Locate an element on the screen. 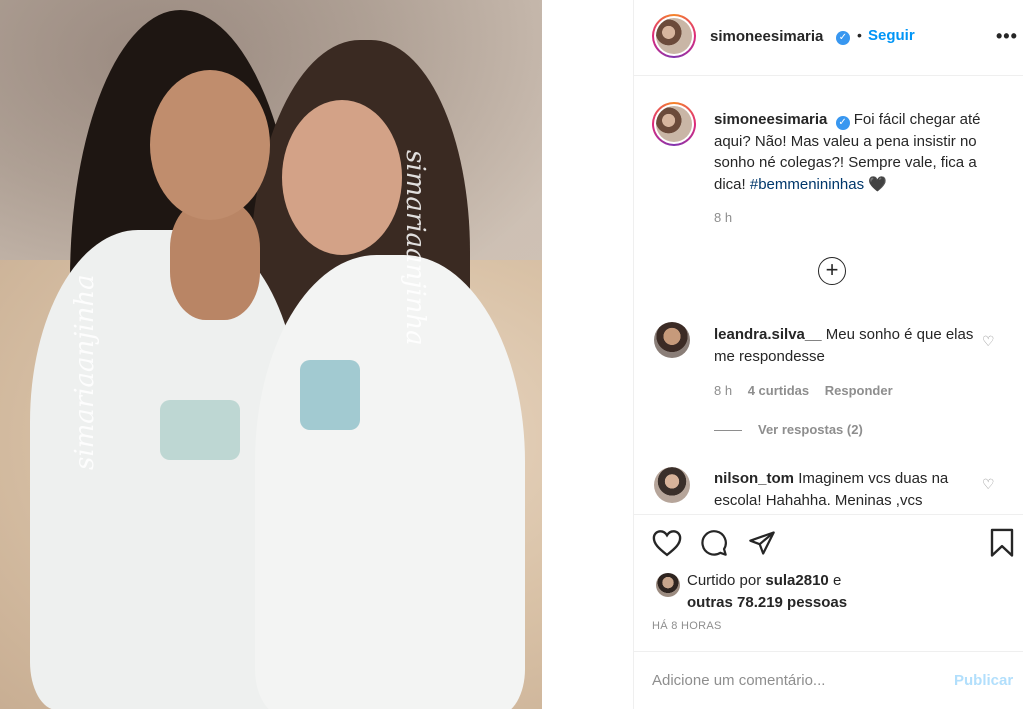 The height and width of the screenshot is (709, 1023). like-heart-icon is located at coordinates (667, 543).